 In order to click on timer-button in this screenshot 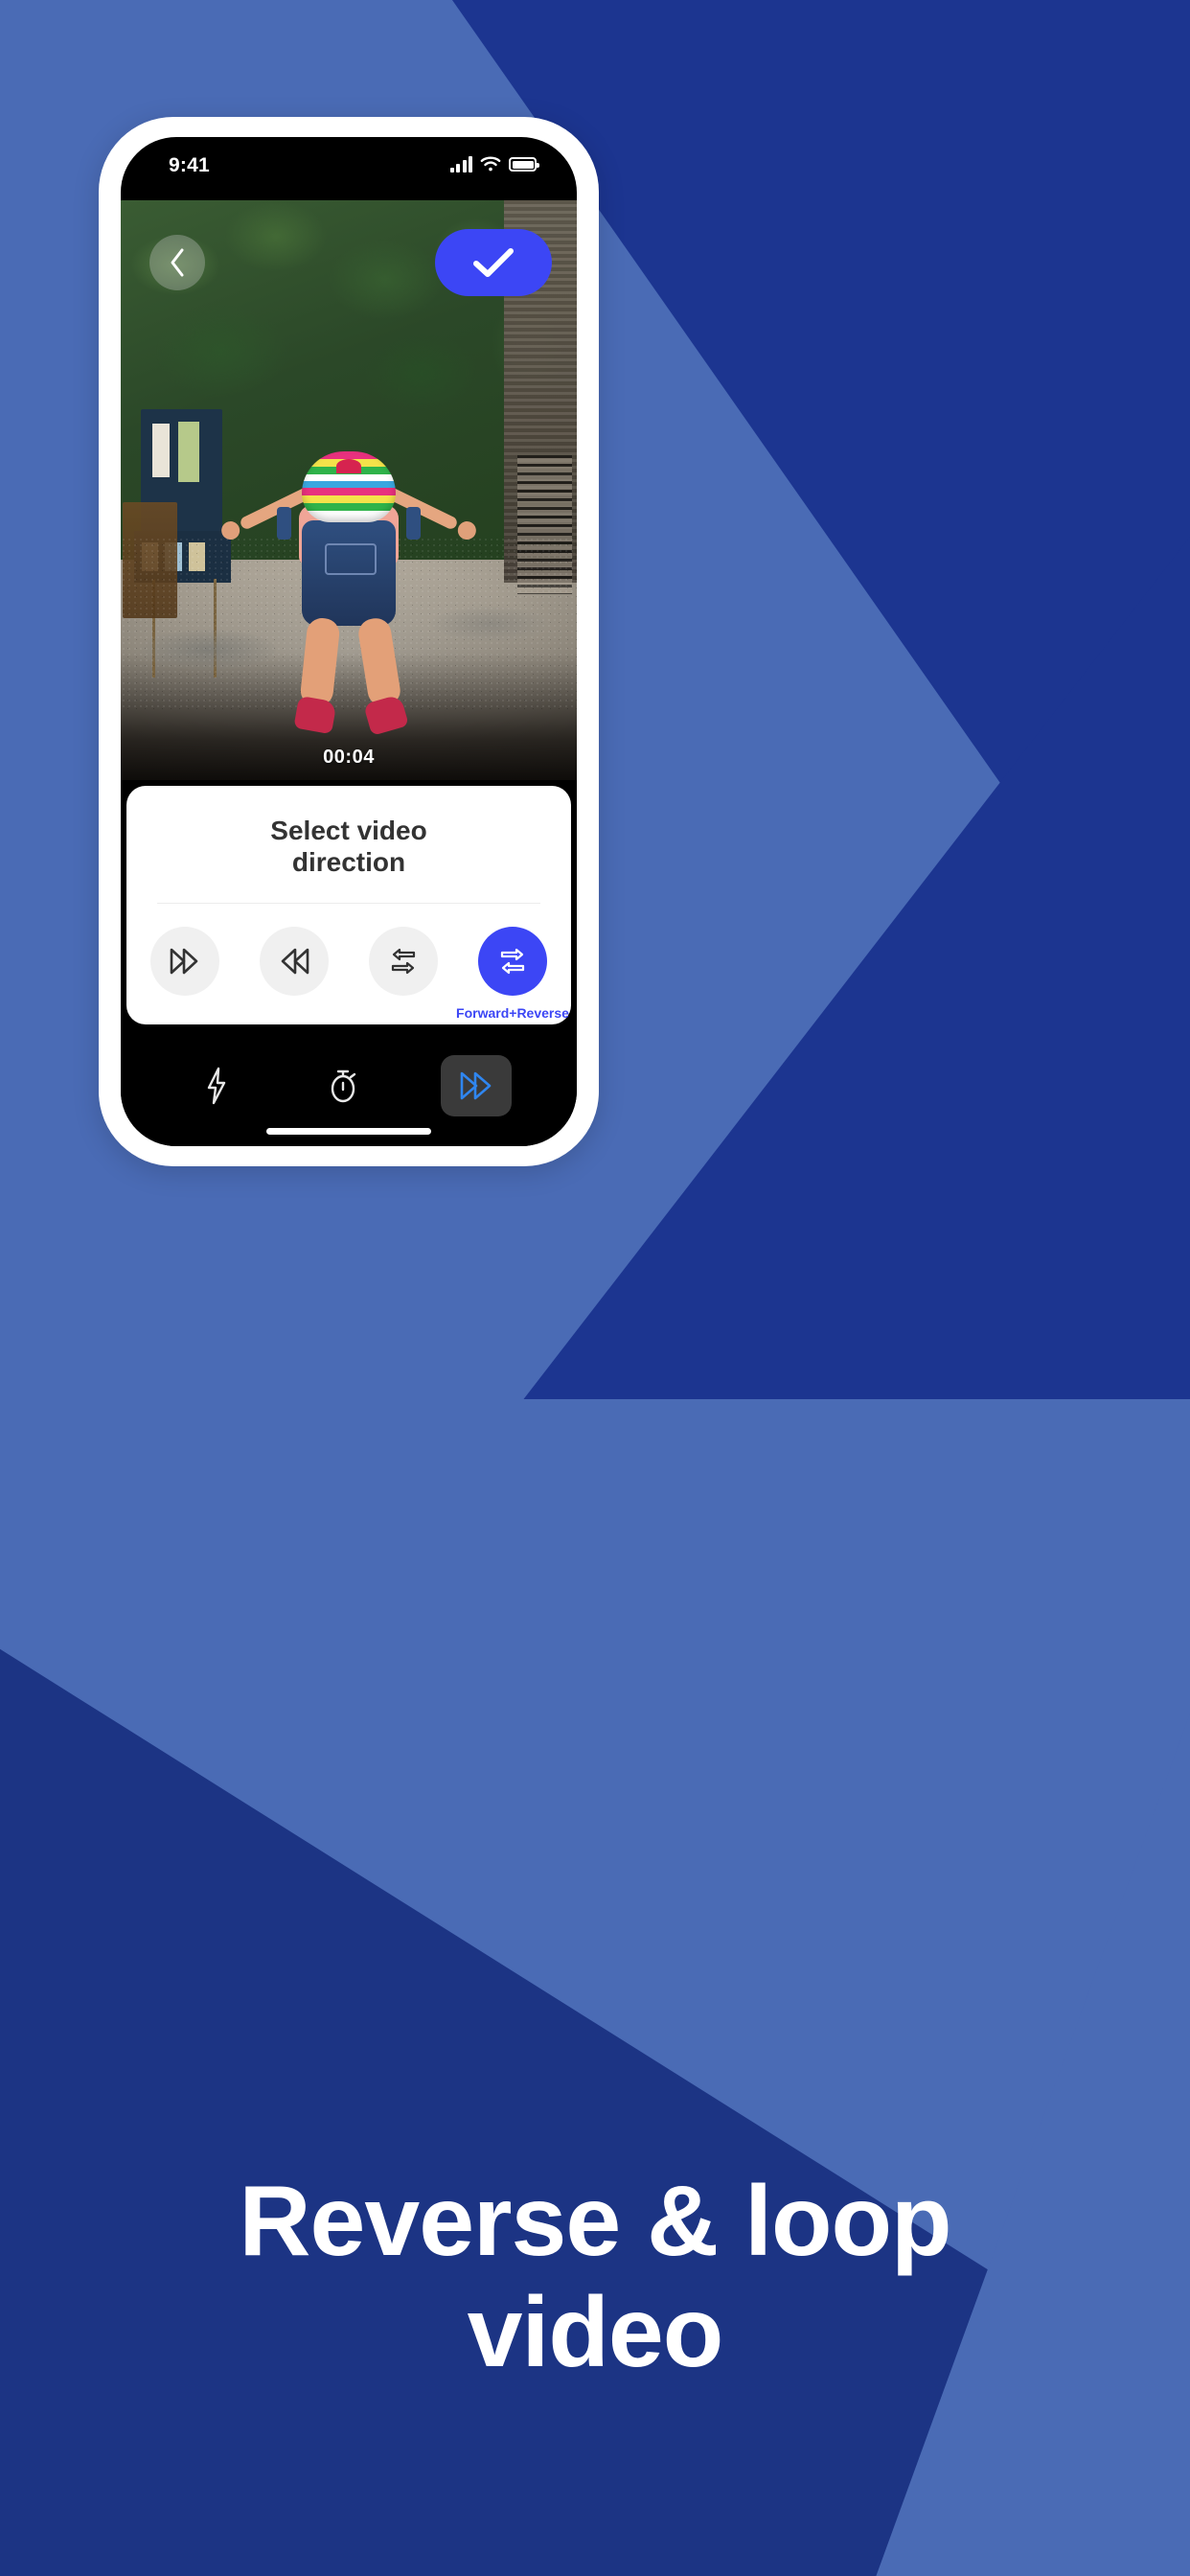, I will do `click(344, 1085)`.